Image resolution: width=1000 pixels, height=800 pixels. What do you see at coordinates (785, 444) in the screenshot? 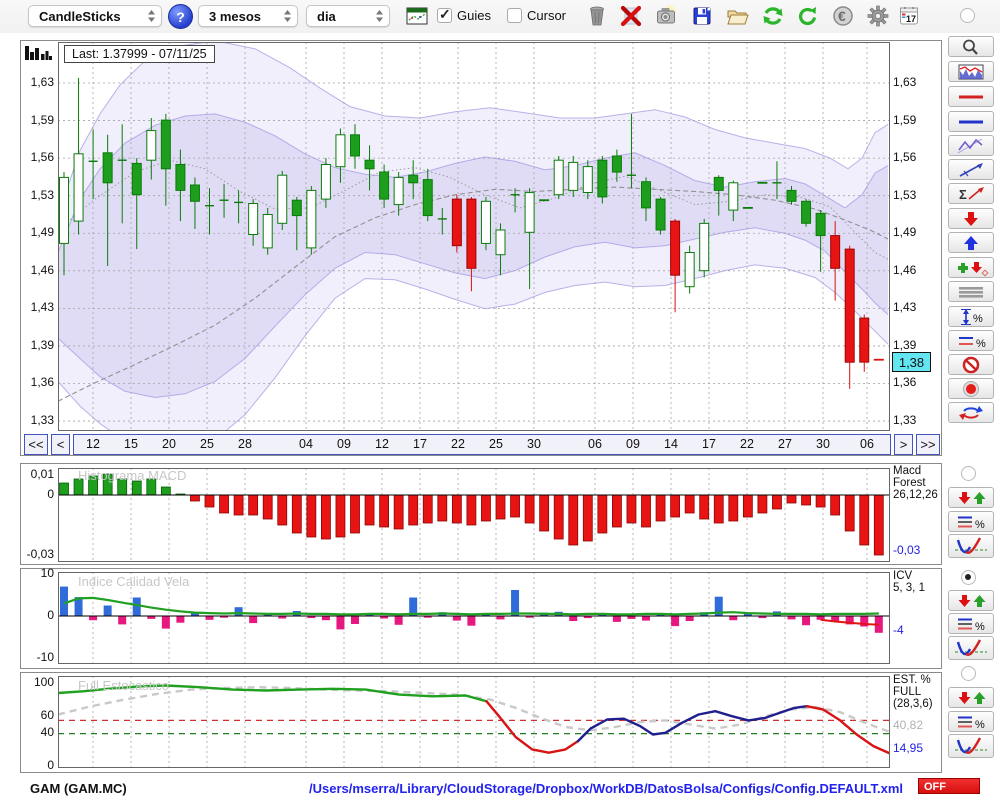
I see `x-axis-date-label: 27` at bounding box center [785, 444].